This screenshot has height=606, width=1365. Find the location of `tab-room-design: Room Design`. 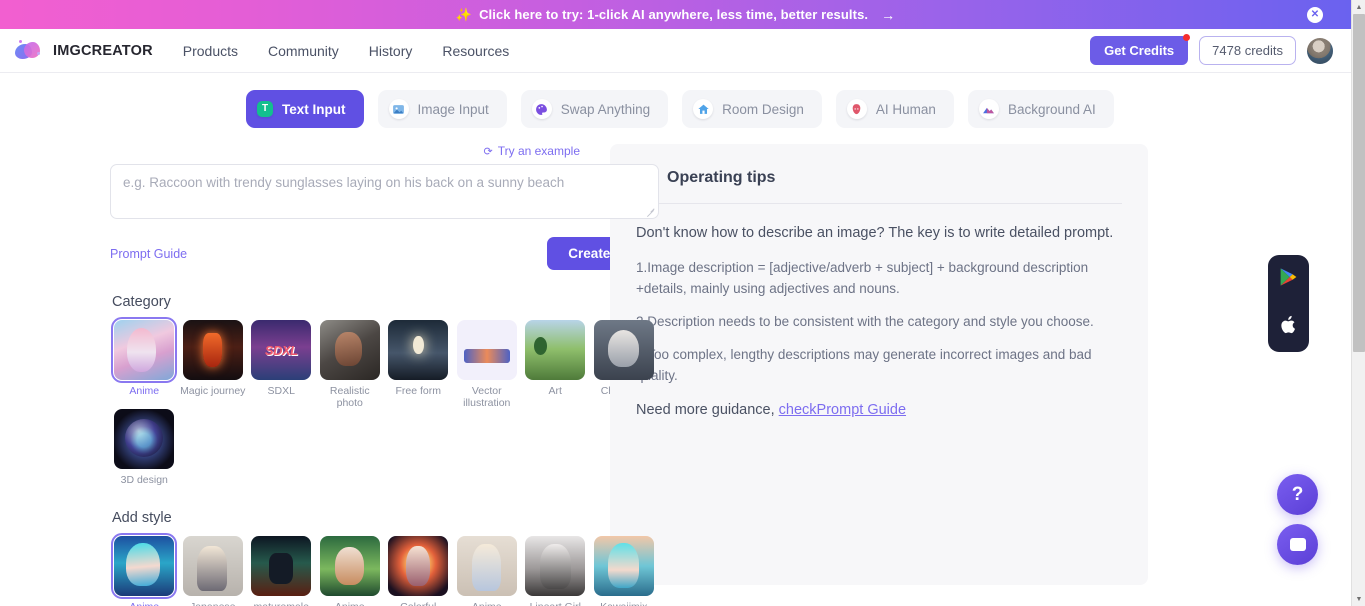

tab-room-design: Room Design is located at coordinates (752, 109).